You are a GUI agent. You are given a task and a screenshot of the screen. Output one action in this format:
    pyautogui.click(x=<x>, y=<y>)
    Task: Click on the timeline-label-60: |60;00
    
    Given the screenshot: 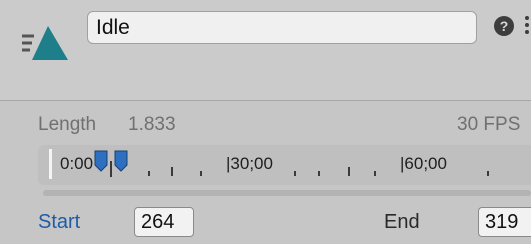 What is the action you would take?
    pyautogui.click(x=423, y=163)
    